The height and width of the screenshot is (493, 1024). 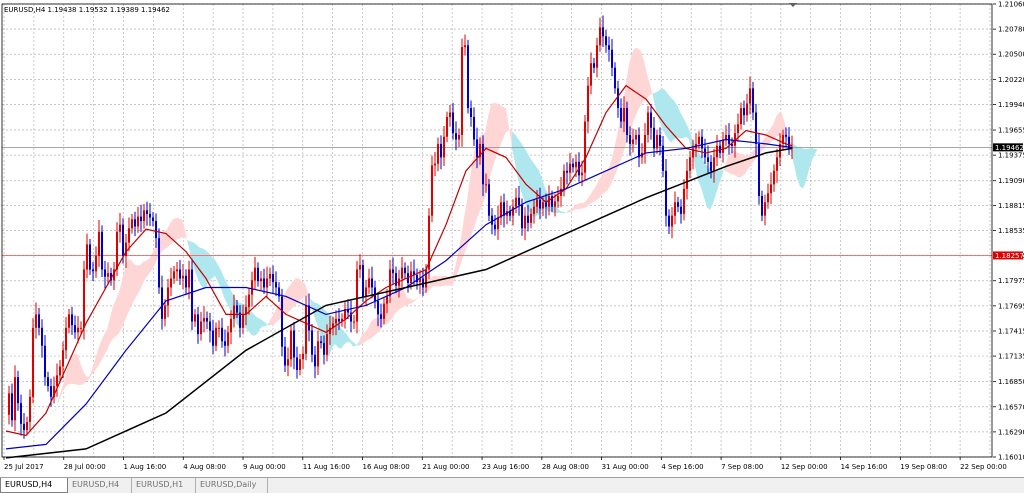 What do you see at coordinates (1011, 80) in the screenshot?
I see `price-tick-label: 1.20220` at bounding box center [1011, 80].